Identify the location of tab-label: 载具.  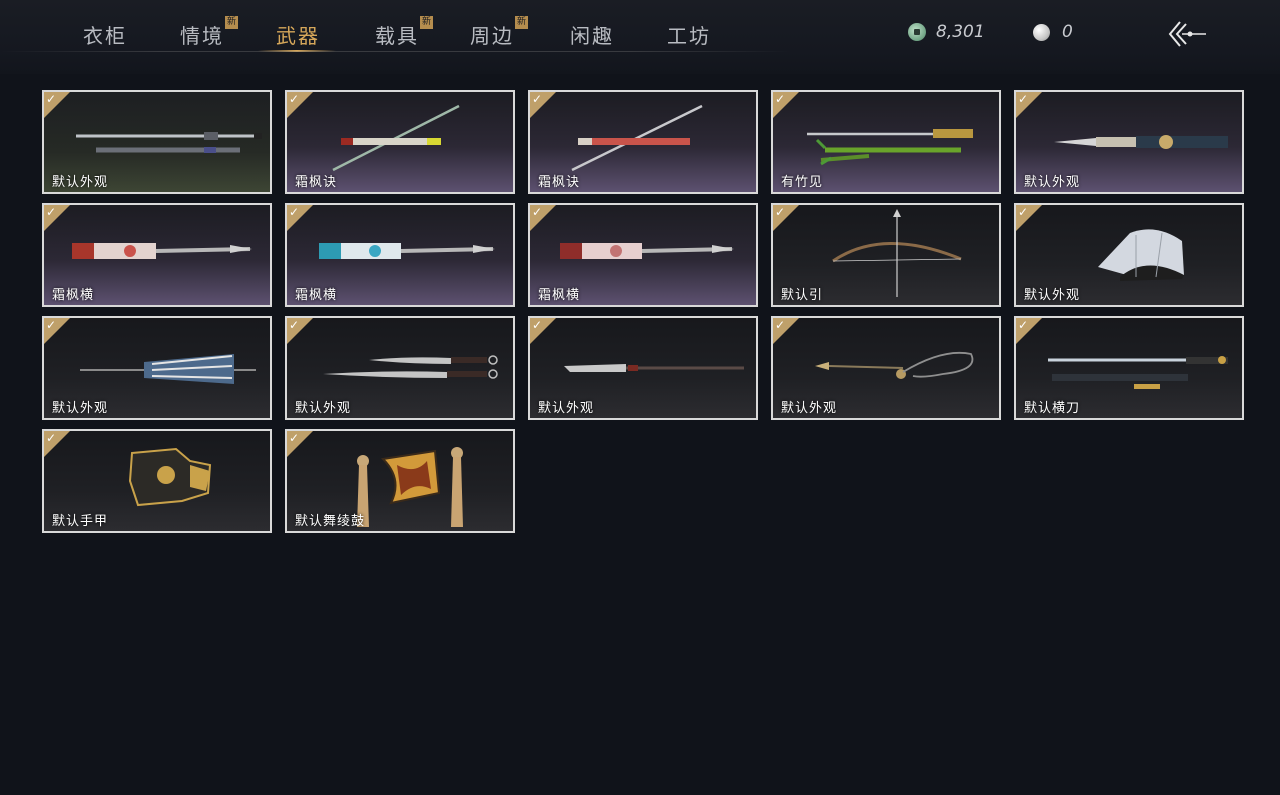
(397, 36).